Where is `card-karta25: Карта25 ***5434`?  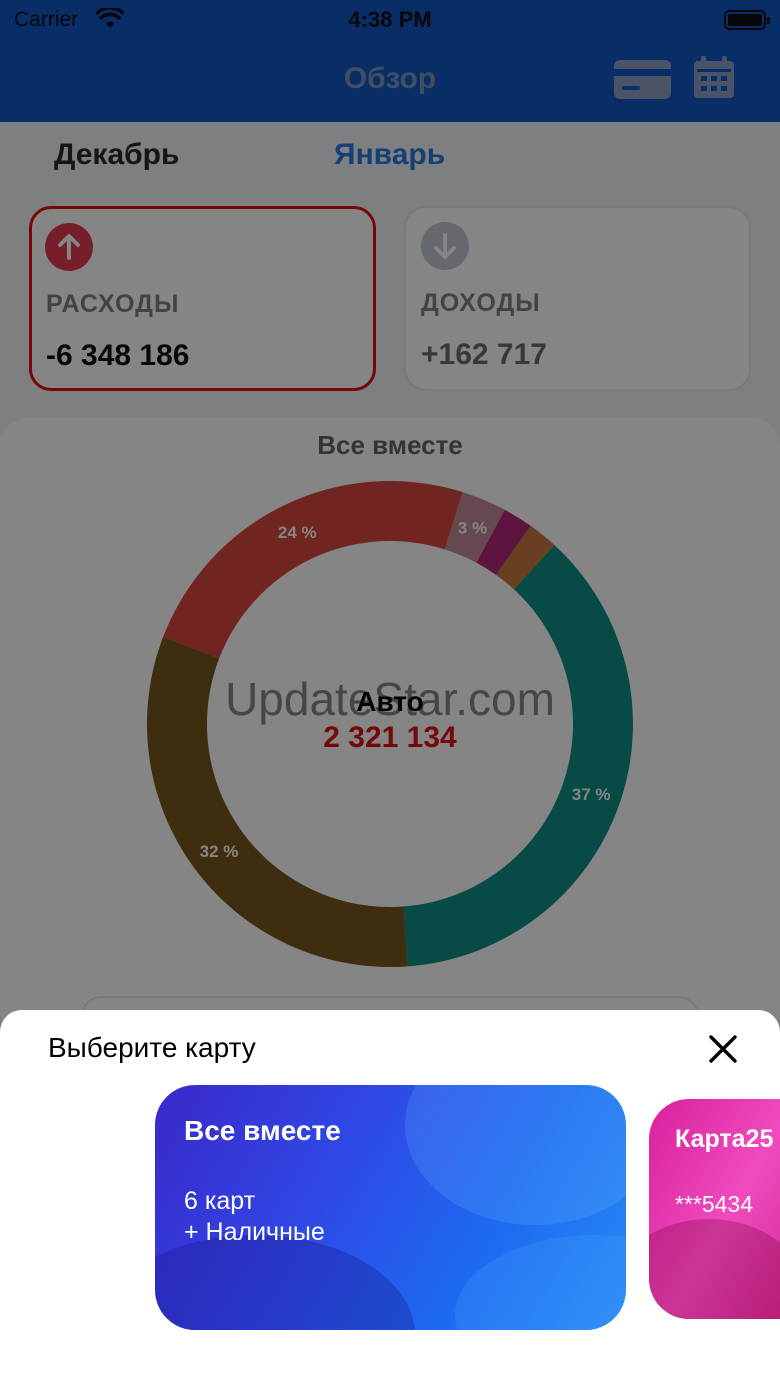 card-karta25: Карта25 ***5434 is located at coordinates (714, 1209).